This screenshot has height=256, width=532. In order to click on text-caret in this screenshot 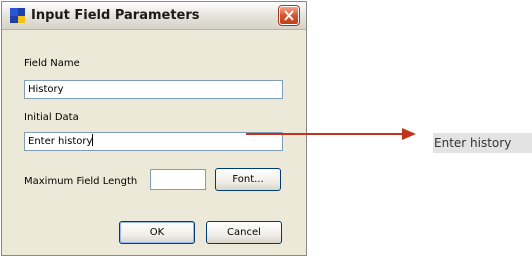, I will do `click(93, 140)`.